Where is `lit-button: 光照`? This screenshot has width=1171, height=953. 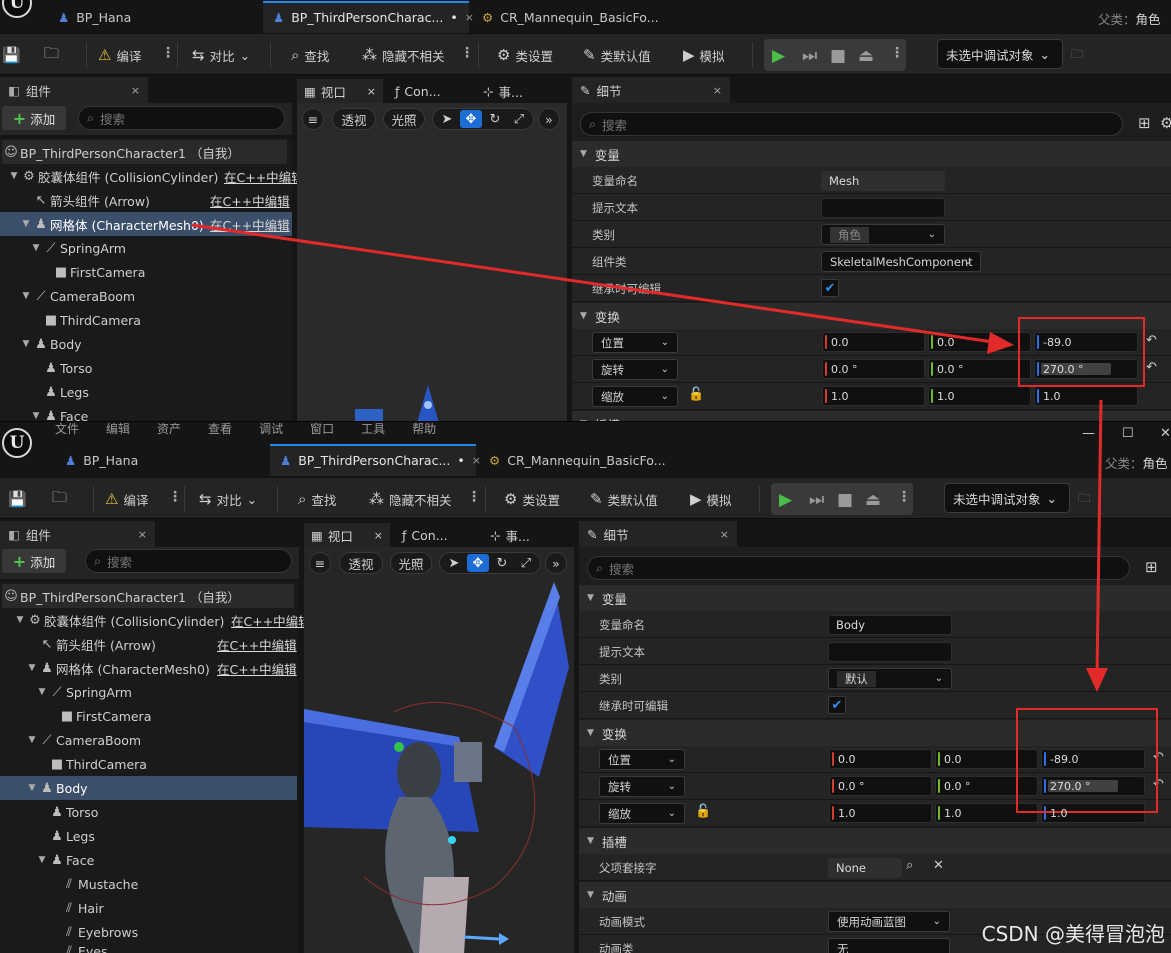 lit-button: 光照 is located at coordinates (404, 119).